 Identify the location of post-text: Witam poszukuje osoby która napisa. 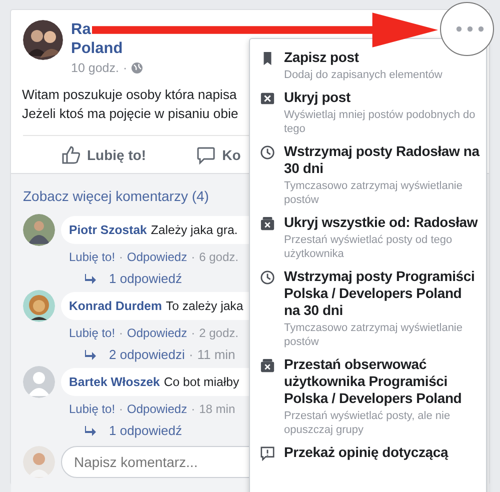
(129, 95).